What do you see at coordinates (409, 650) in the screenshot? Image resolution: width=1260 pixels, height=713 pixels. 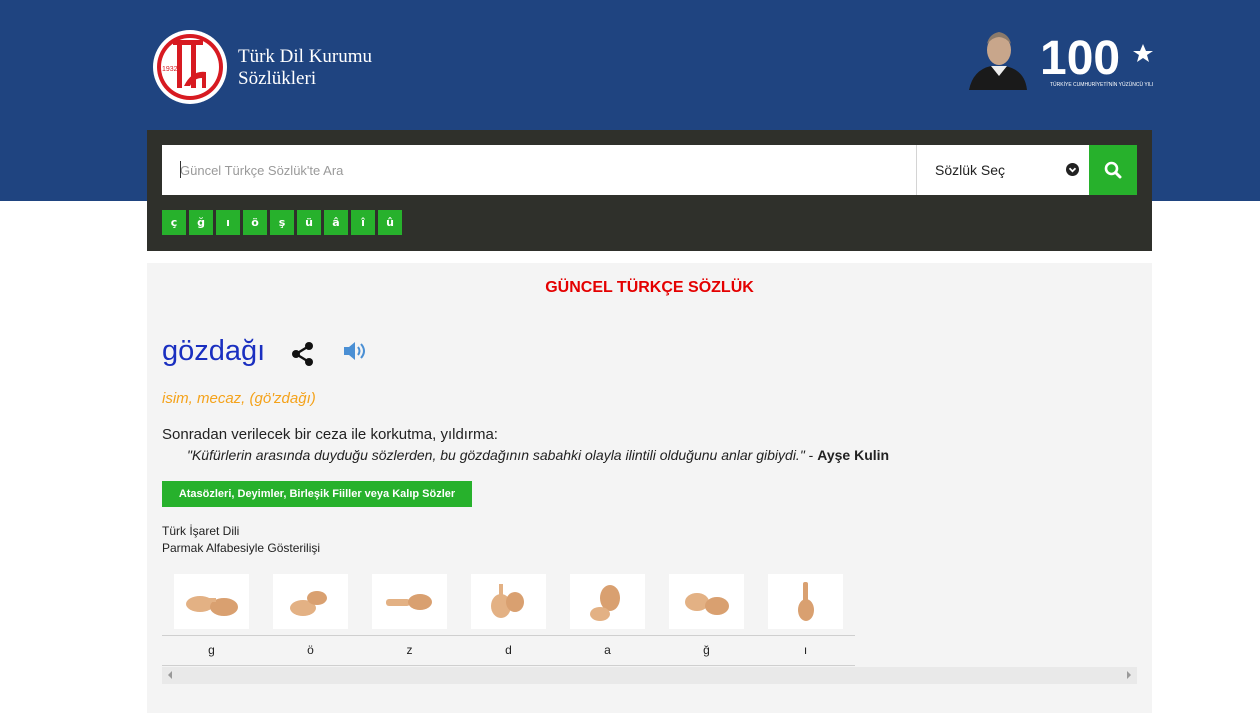 I see `sign-letter: z` at bounding box center [409, 650].